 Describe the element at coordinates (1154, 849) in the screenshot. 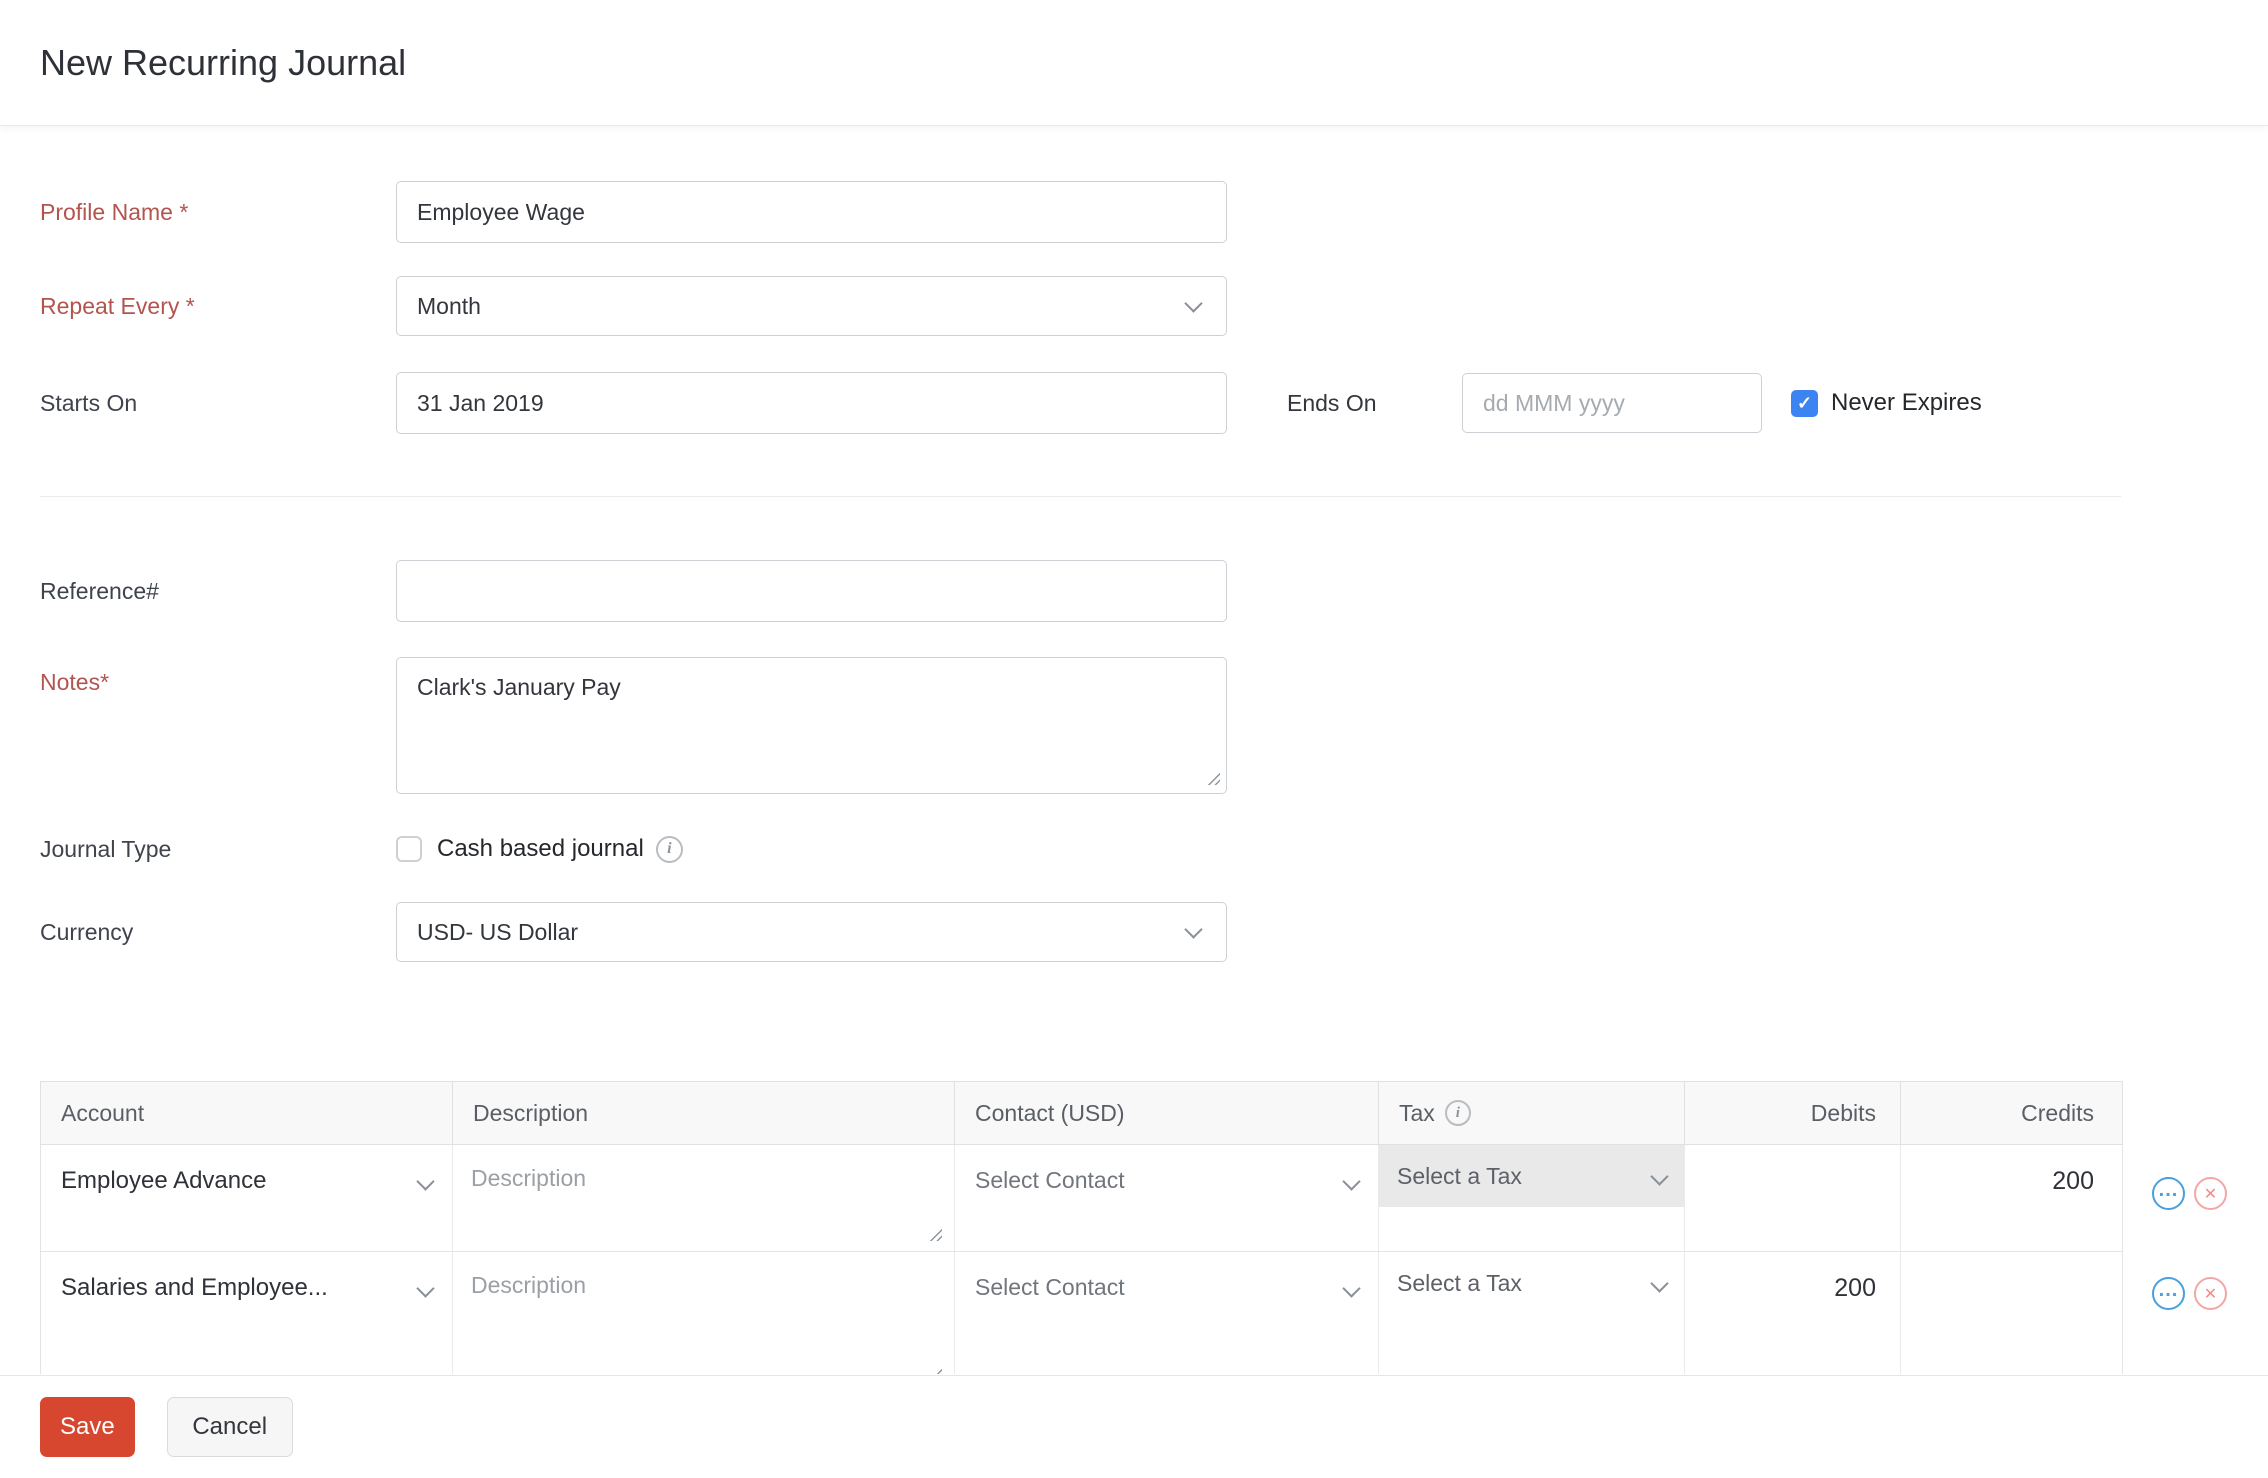

I see `journal-type-row: Journal Type Cash based journal i` at that location.